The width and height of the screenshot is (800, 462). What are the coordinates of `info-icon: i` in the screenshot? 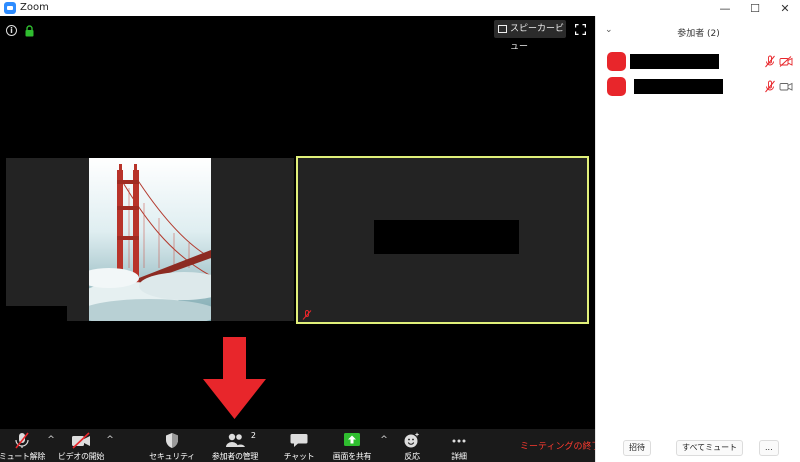 It's located at (11, 30).